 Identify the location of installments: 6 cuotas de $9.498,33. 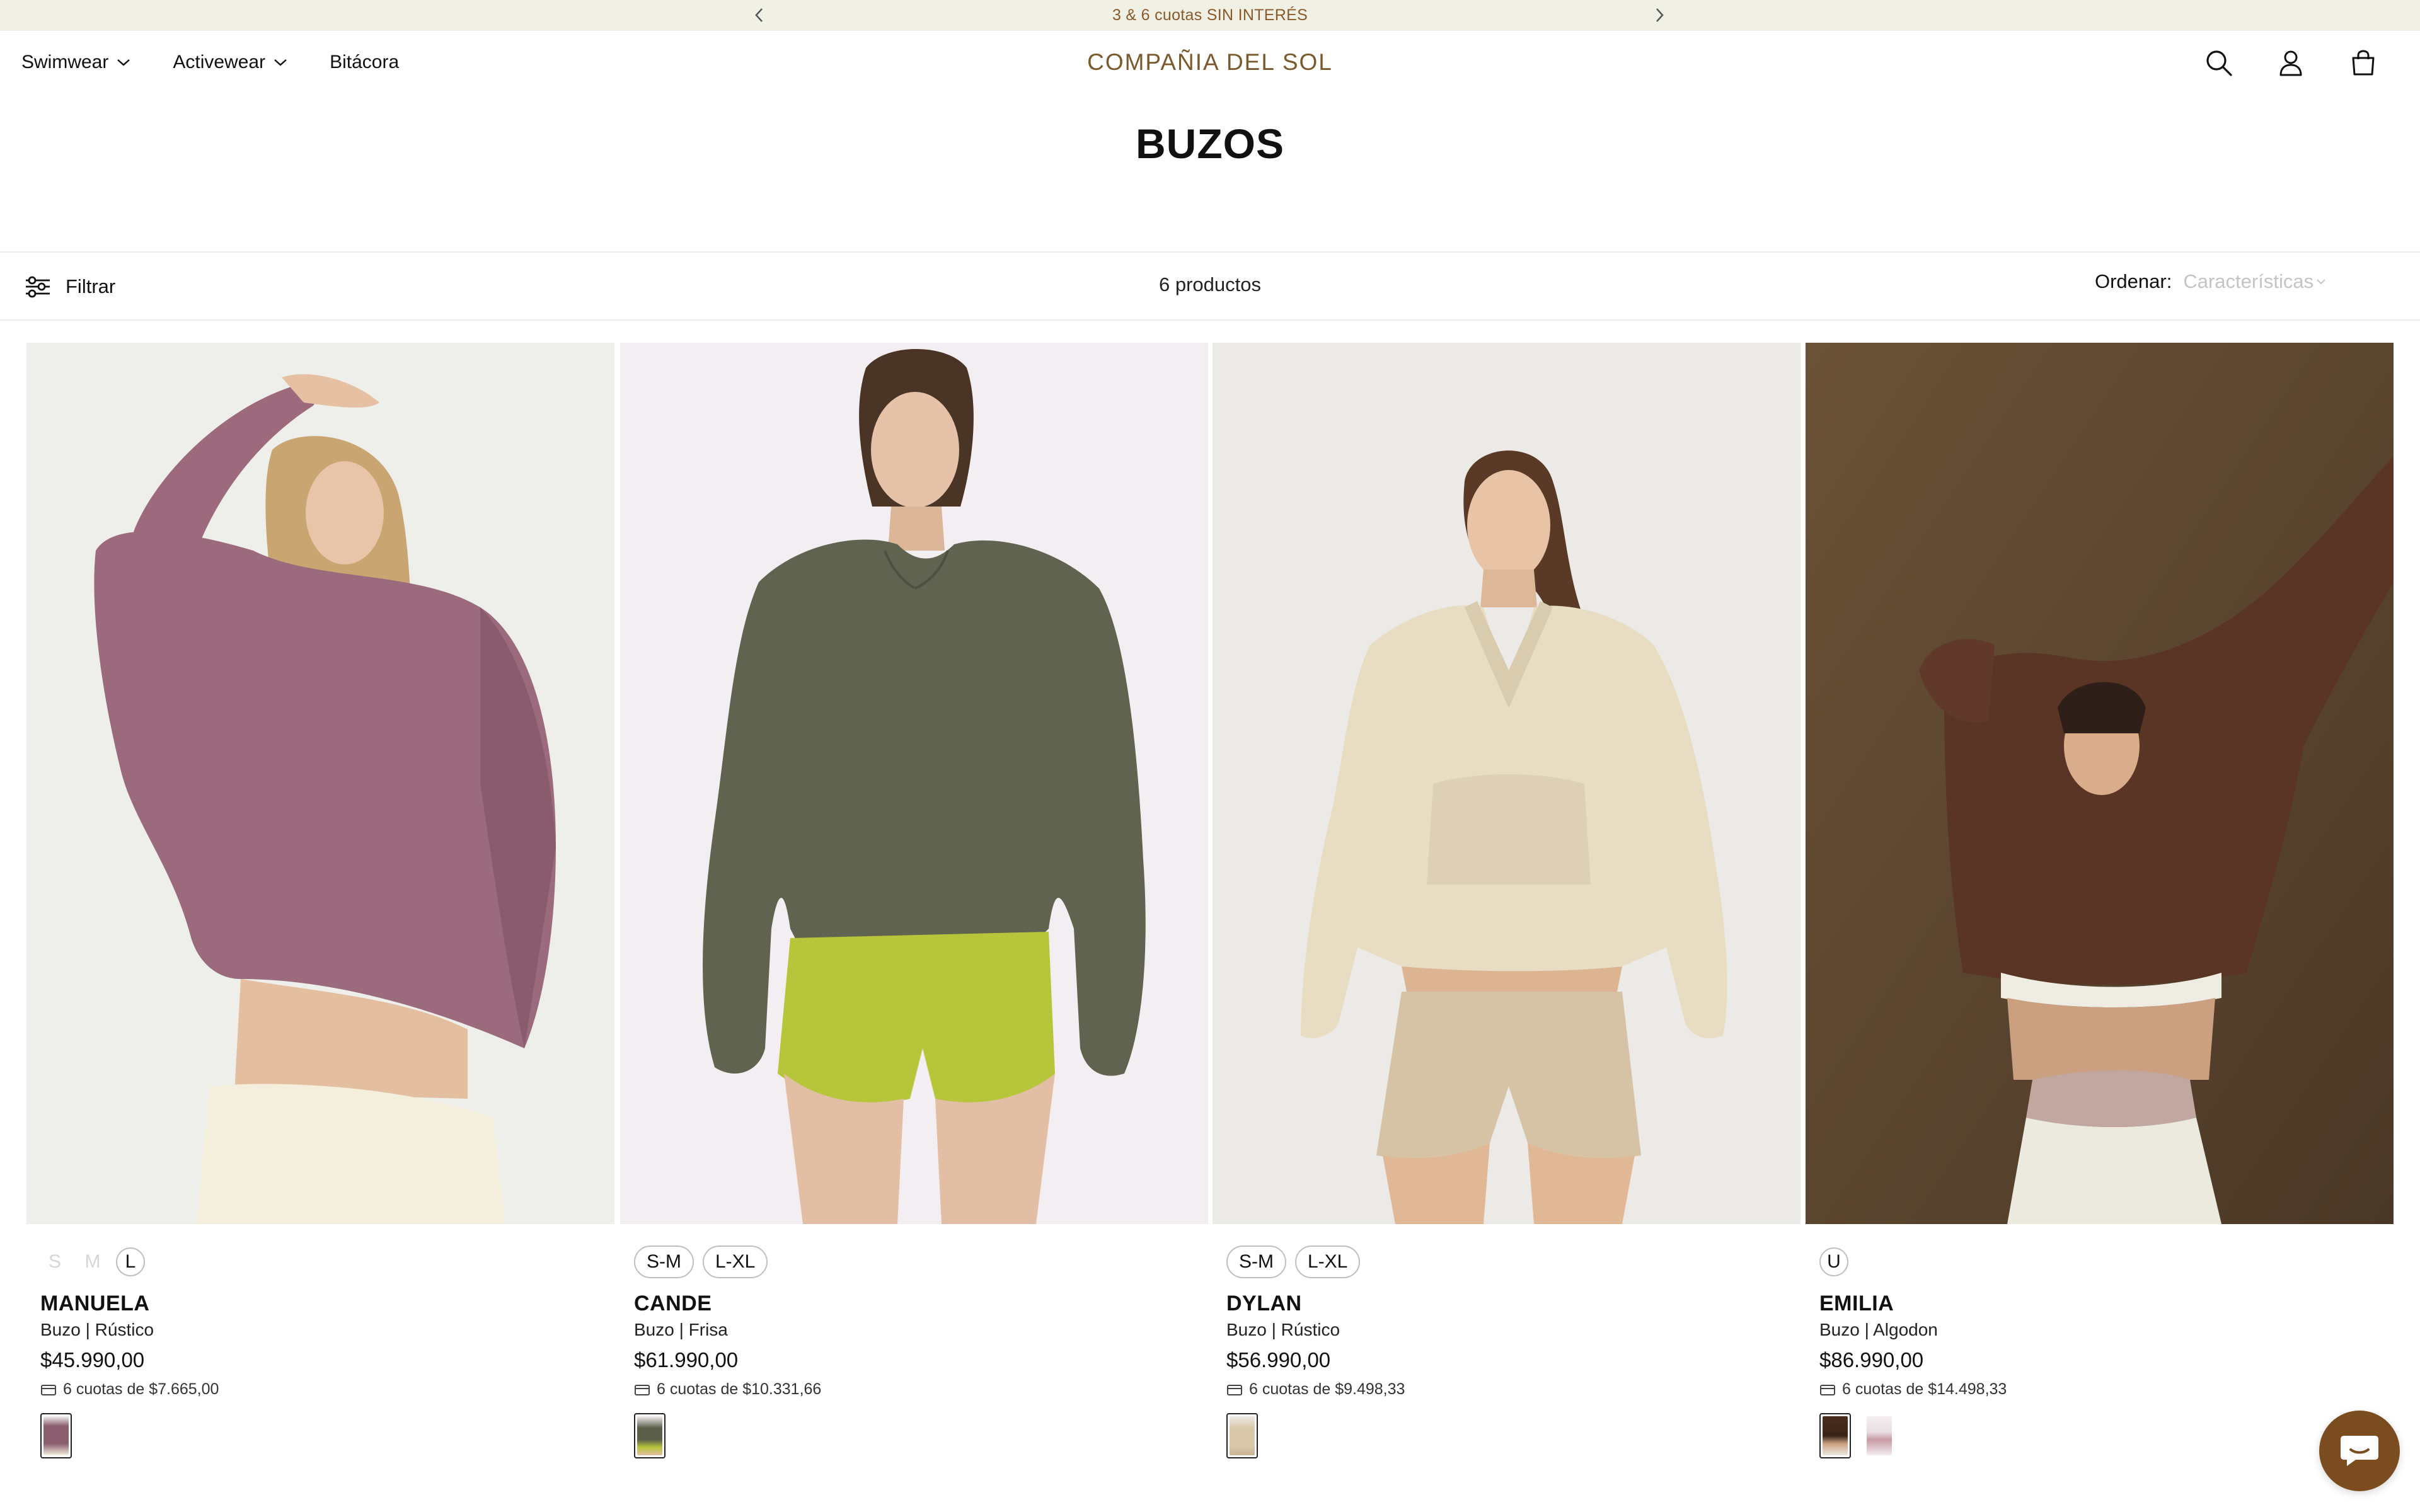
(1315, 1389).